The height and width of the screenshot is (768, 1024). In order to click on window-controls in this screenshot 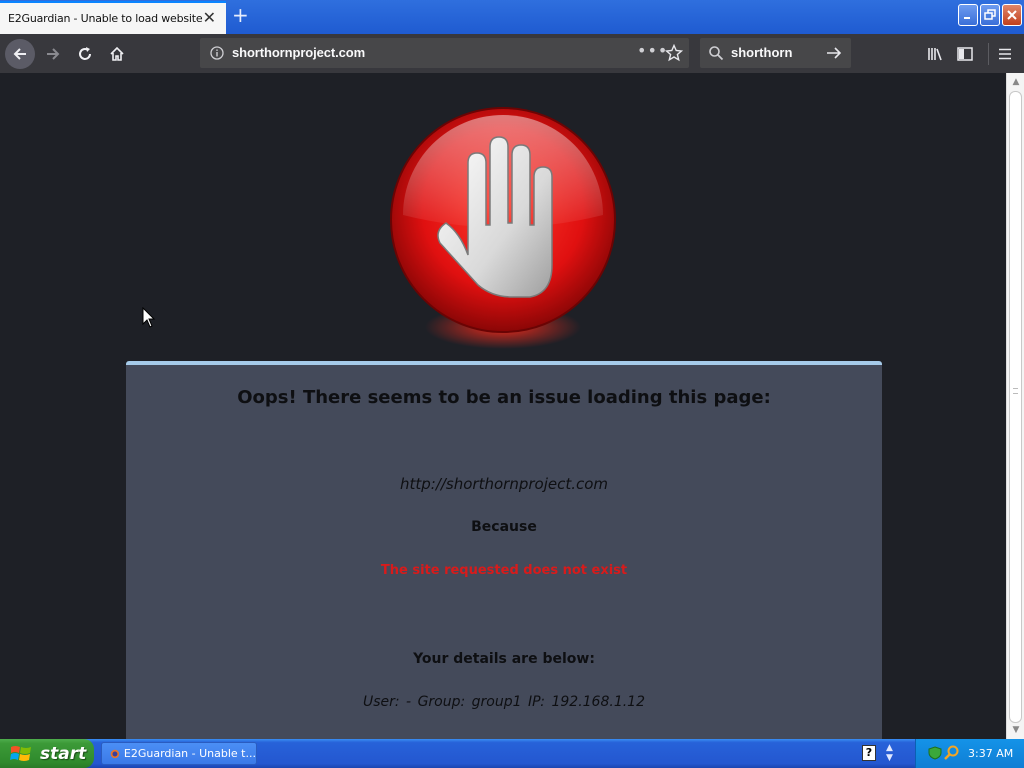, I will do `click(990, 15)`.